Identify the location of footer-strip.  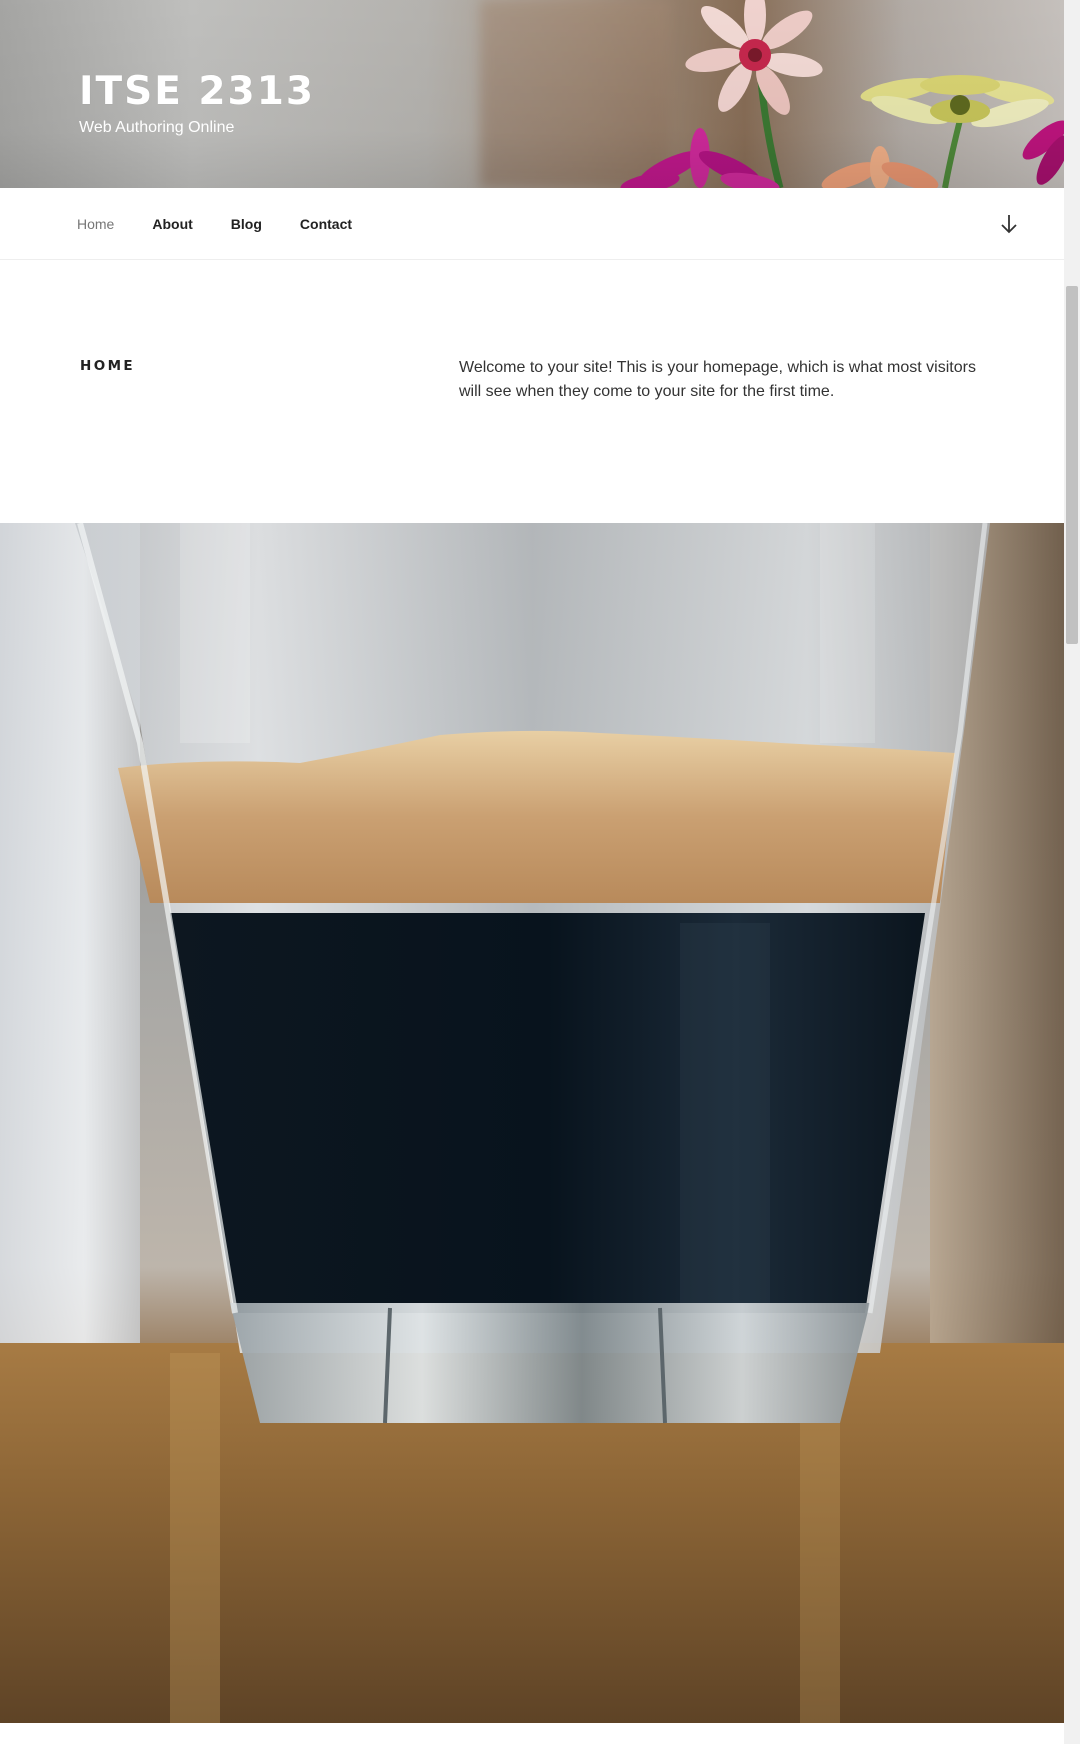
(532, 1733).